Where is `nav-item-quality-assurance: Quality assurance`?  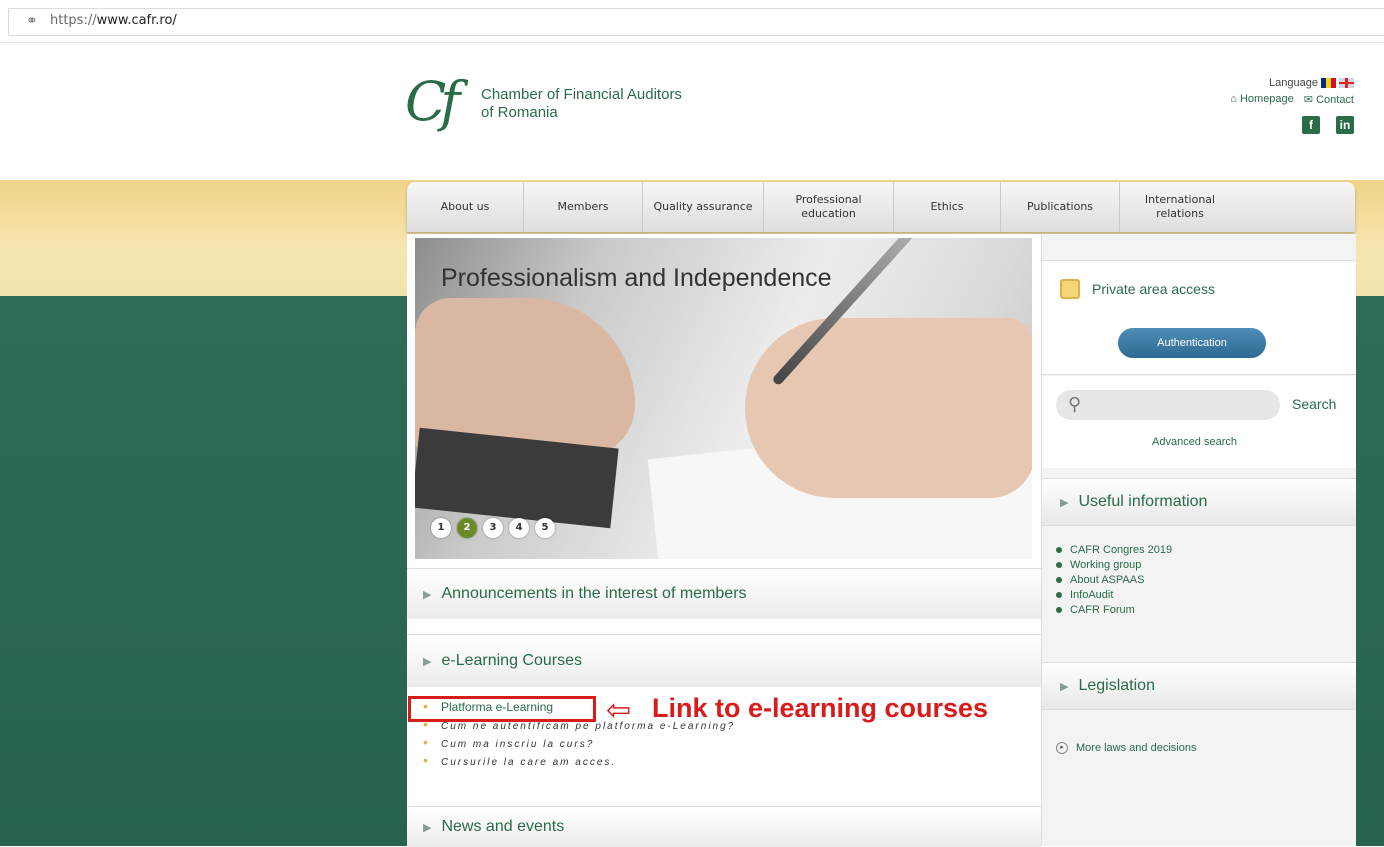
nav-item-quality-assurance: Quality assurance is located at coordinates (703, 207).